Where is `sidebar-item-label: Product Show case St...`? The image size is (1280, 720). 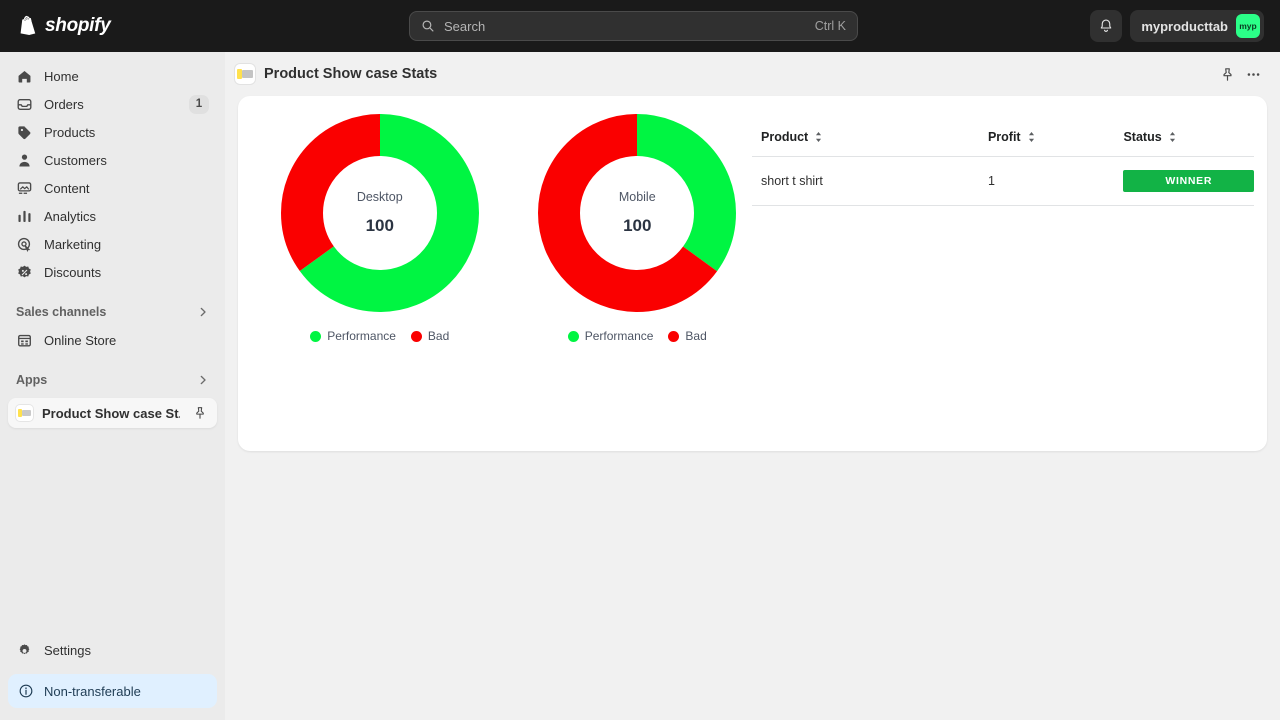
sidebar-item-label: Product Show case St... is located at coordinates (111, 413).